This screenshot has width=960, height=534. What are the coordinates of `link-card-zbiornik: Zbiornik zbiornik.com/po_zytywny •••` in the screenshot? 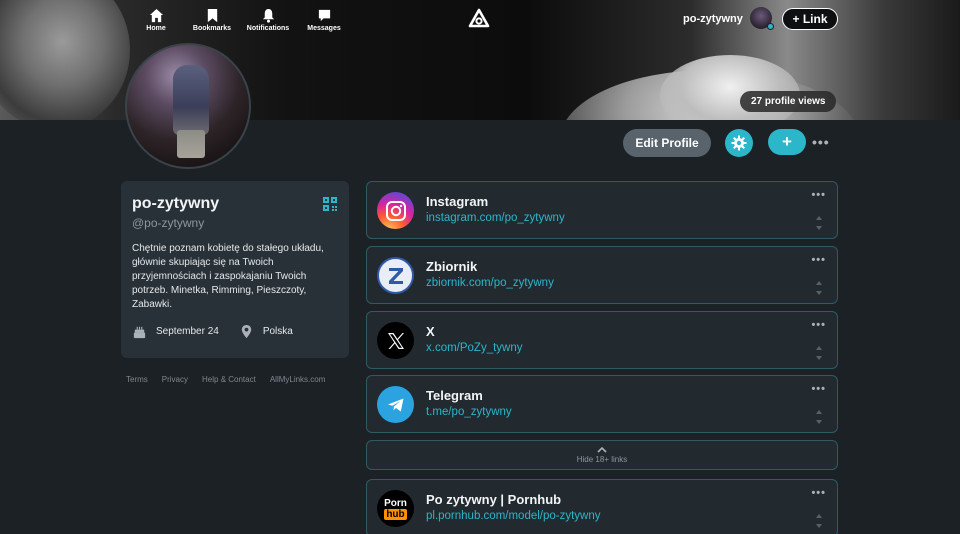 It's located at (602, 275).